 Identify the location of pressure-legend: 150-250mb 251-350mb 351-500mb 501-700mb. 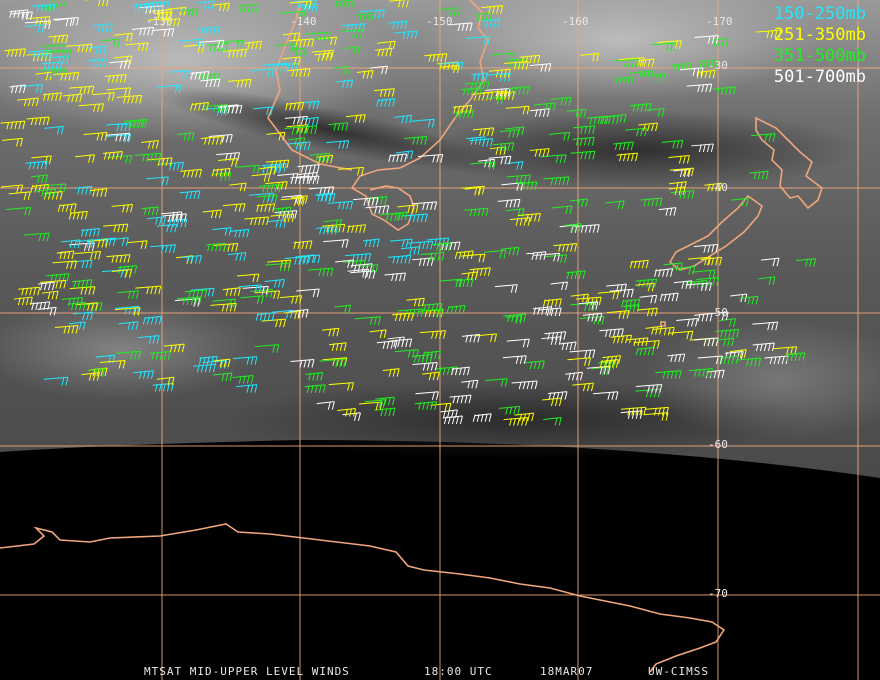
(820, 46).